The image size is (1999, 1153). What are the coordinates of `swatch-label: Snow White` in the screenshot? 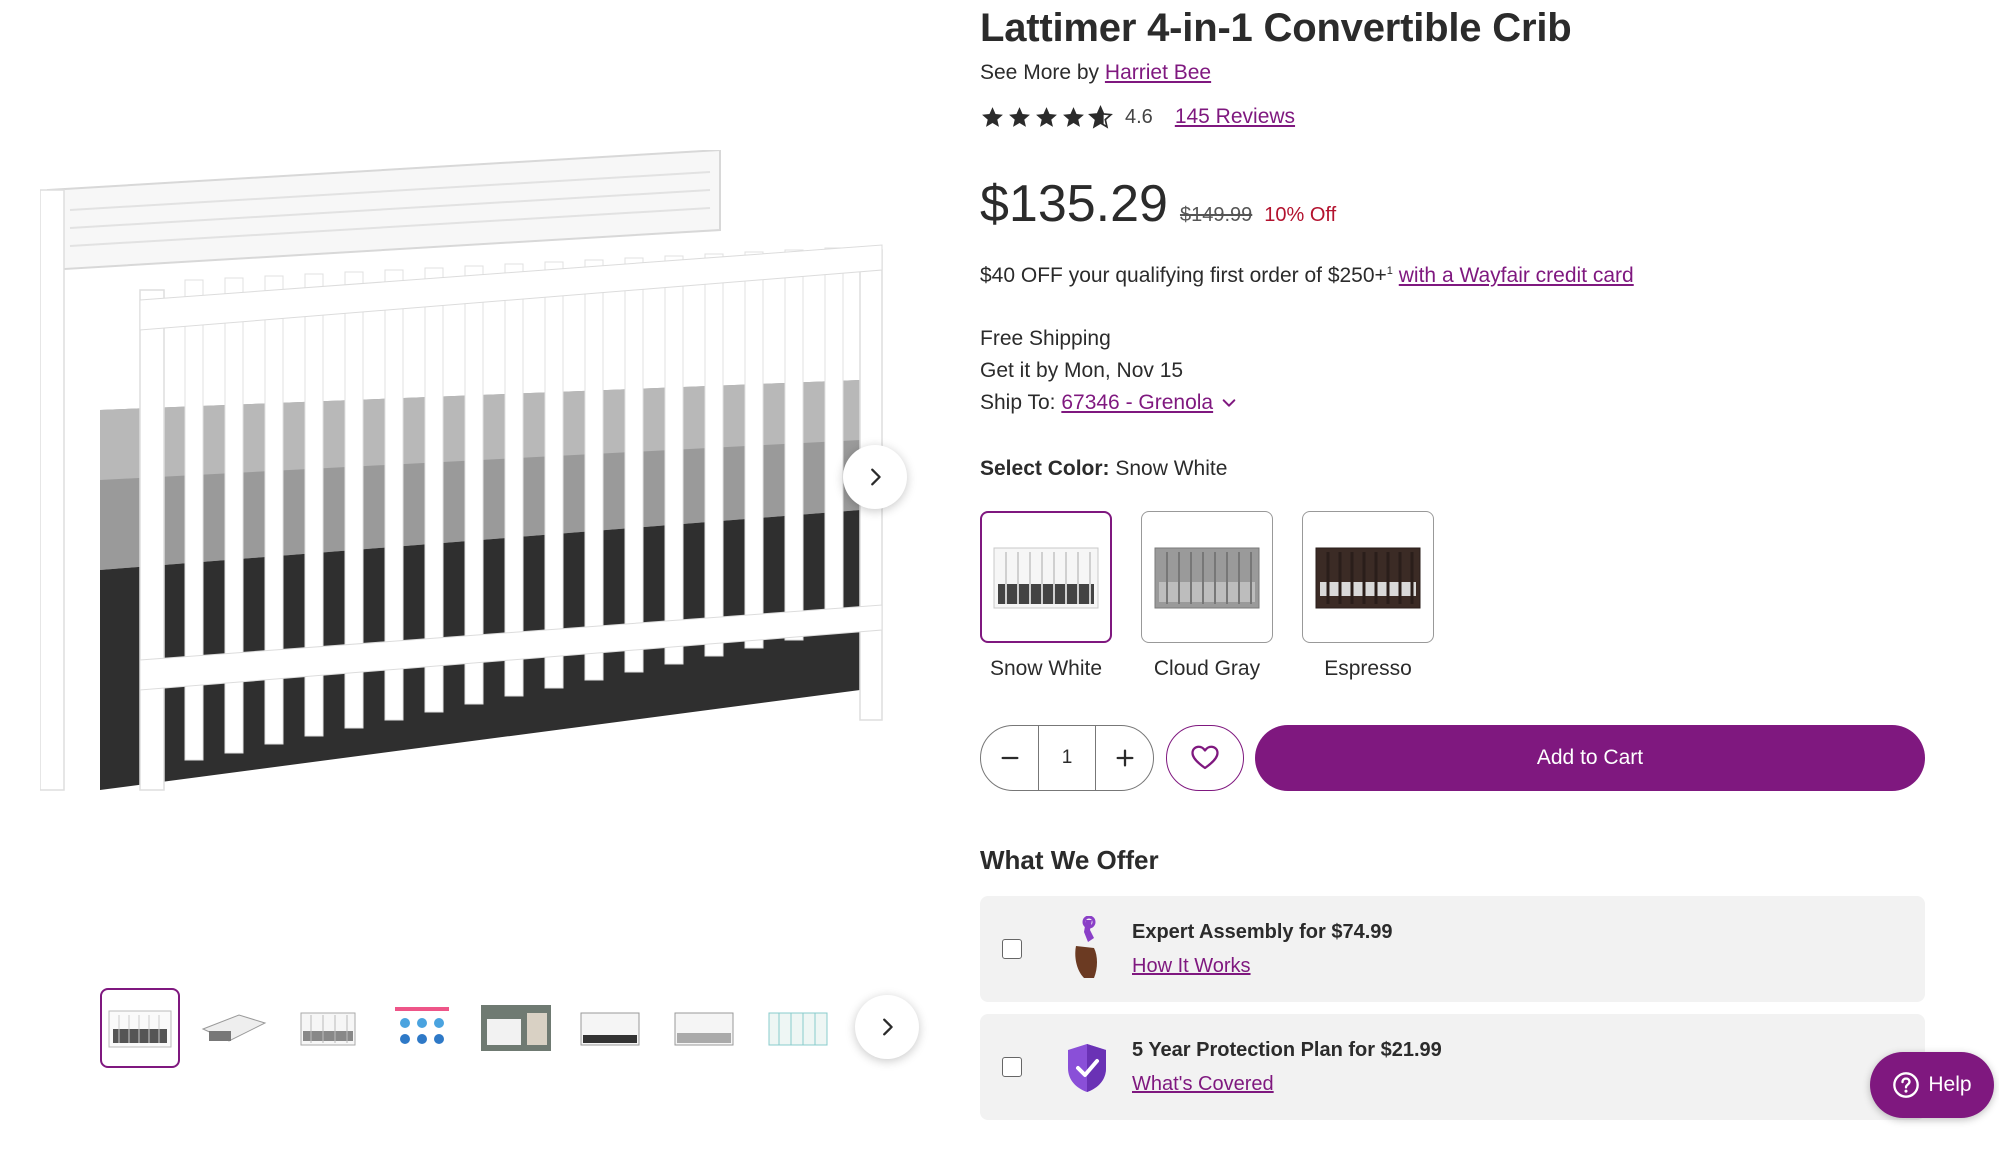 It's located at (1046, 668).